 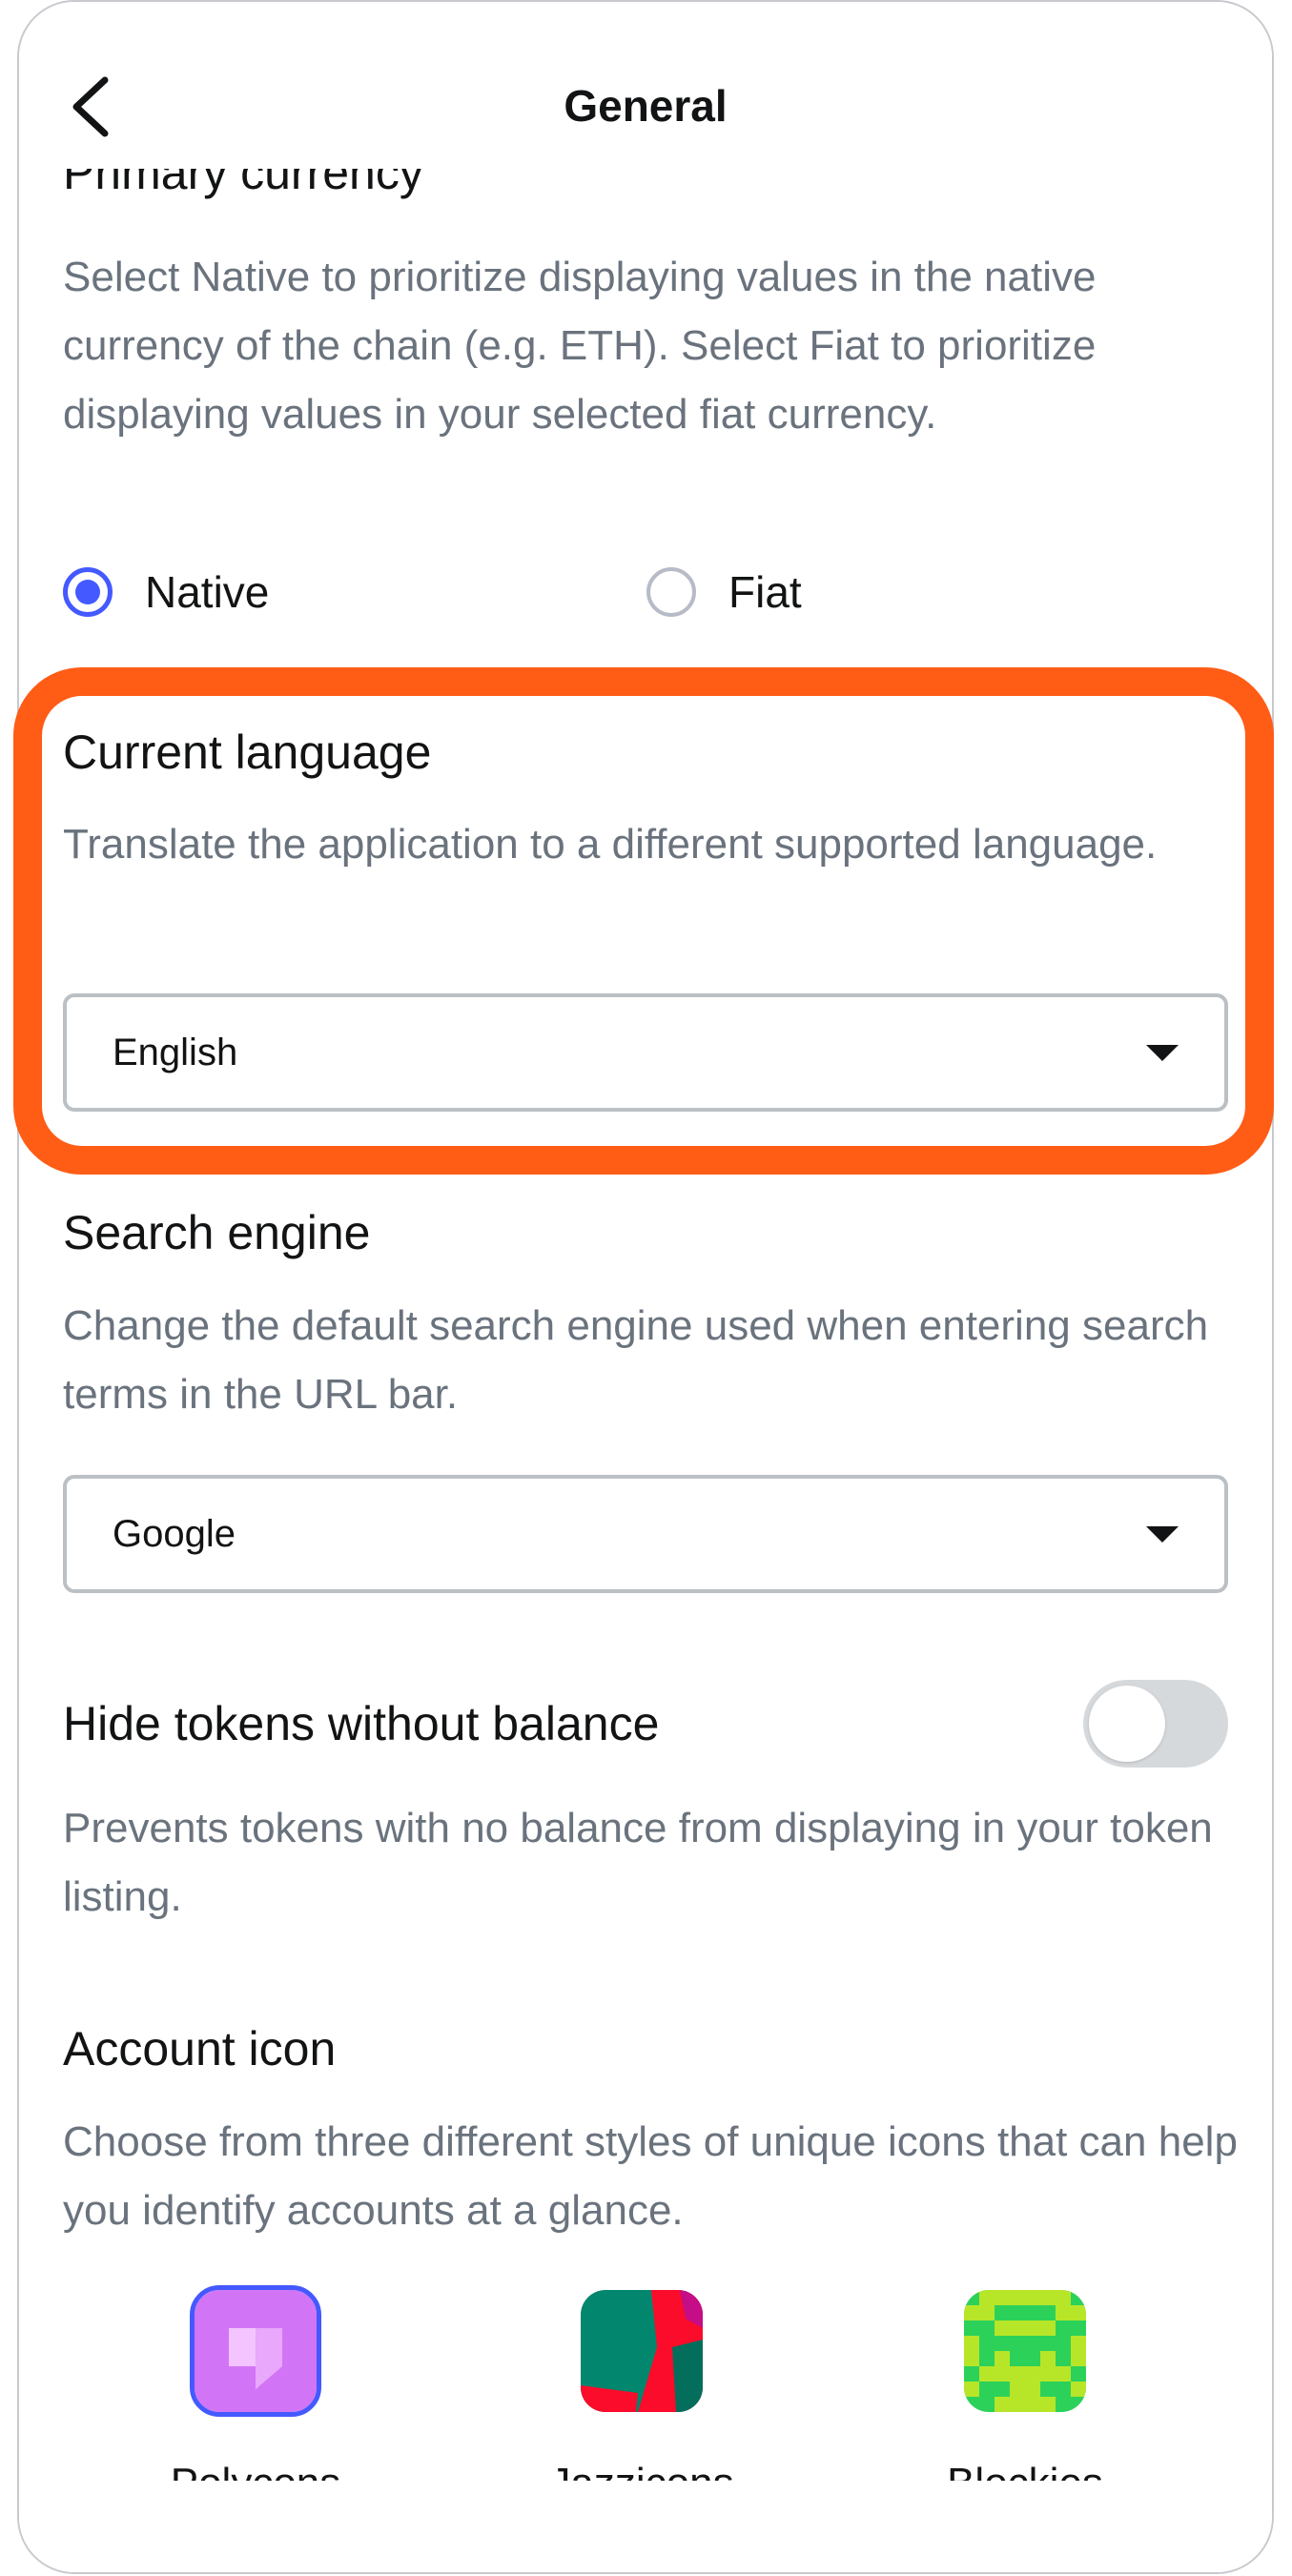 I want to click on account-icon-option-blockies: Blockies, so click(x=1025, y=2398).